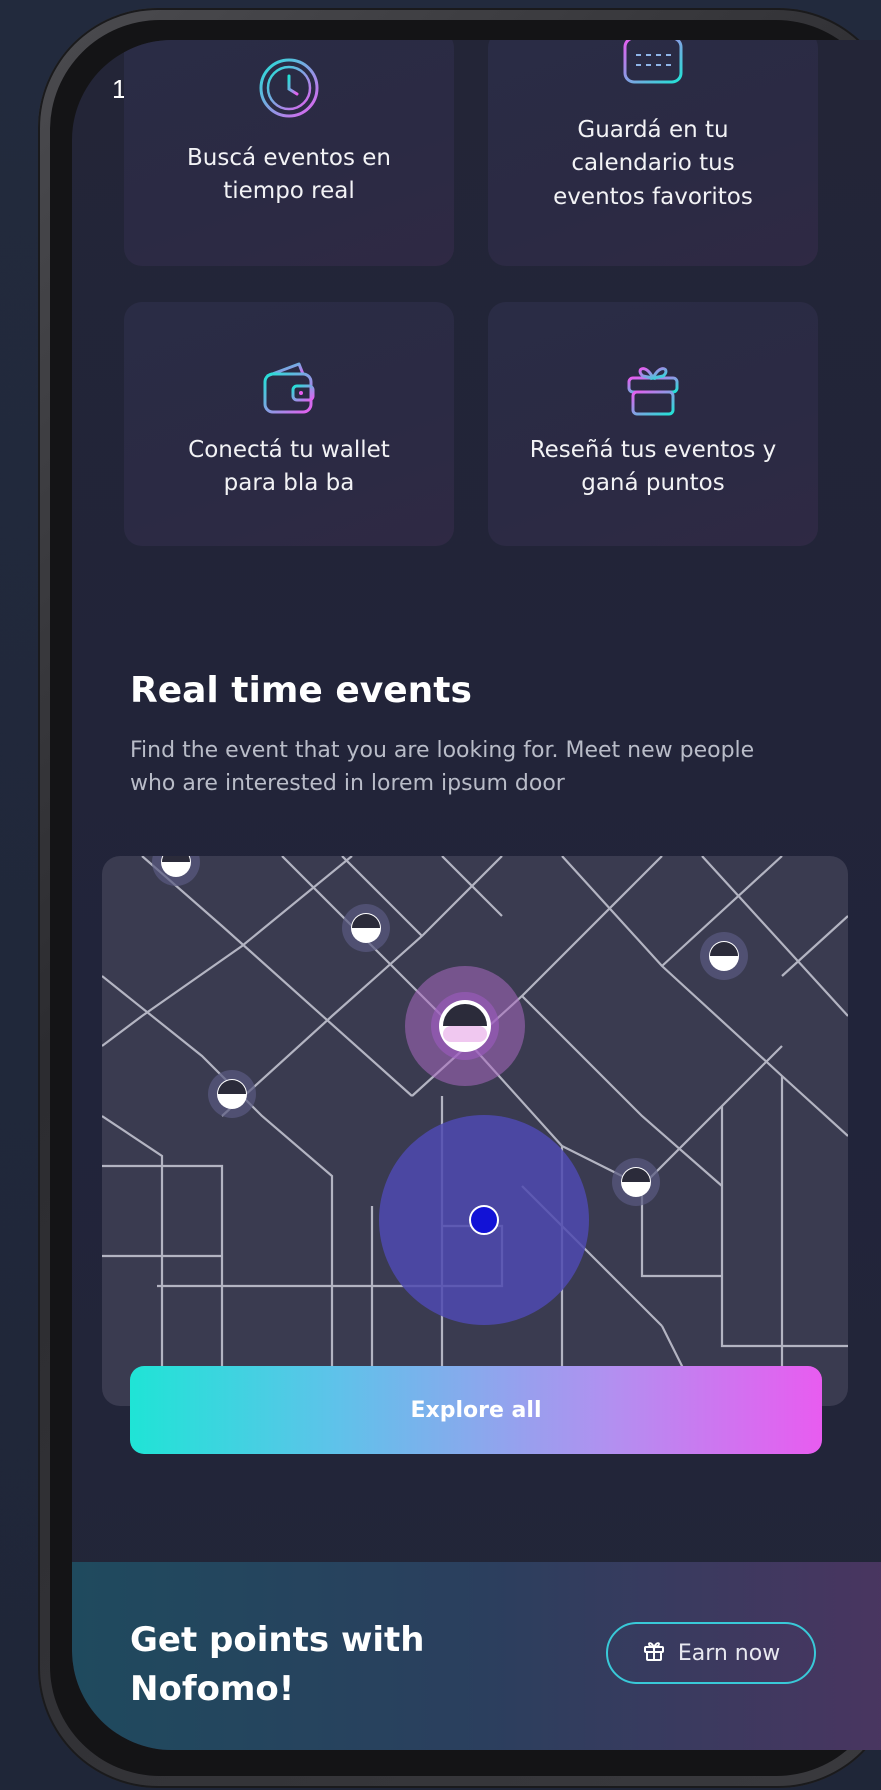 Image resolution: width=881 pixels, height=1790 pixels. What do you see at coordinates (289, 467) in the screenshot?
I see `feature-label: Conectá tu wallet para bla ba` at bounding box center [289, 467].